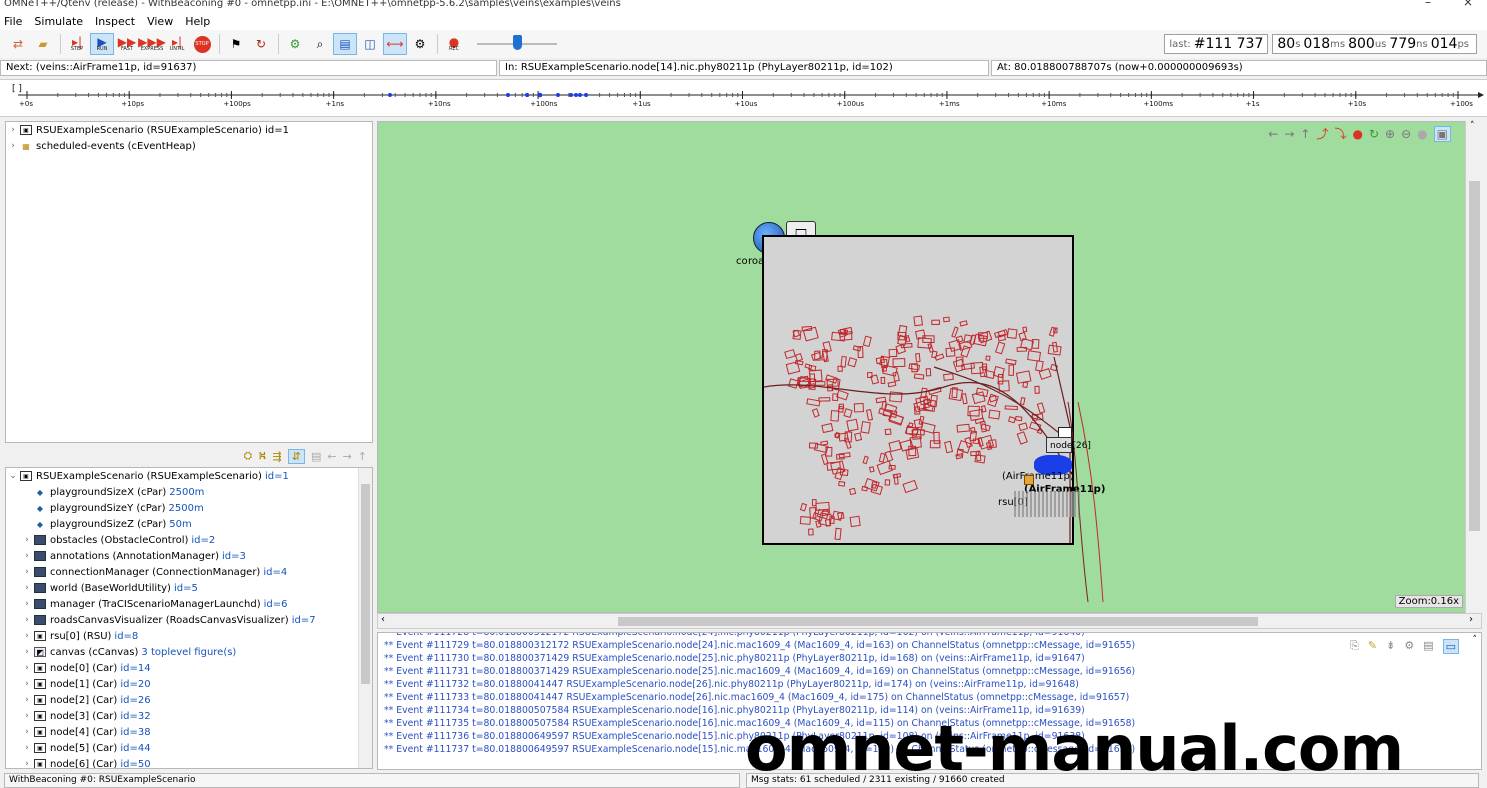 The width and height of the screenshot is (1487, 788). What do you see at coordinates (189, 636) in the screenshot?
I see `prop-row: › ▣ rsu[0] (RSU) id=8` at bounding box center [189, 636].